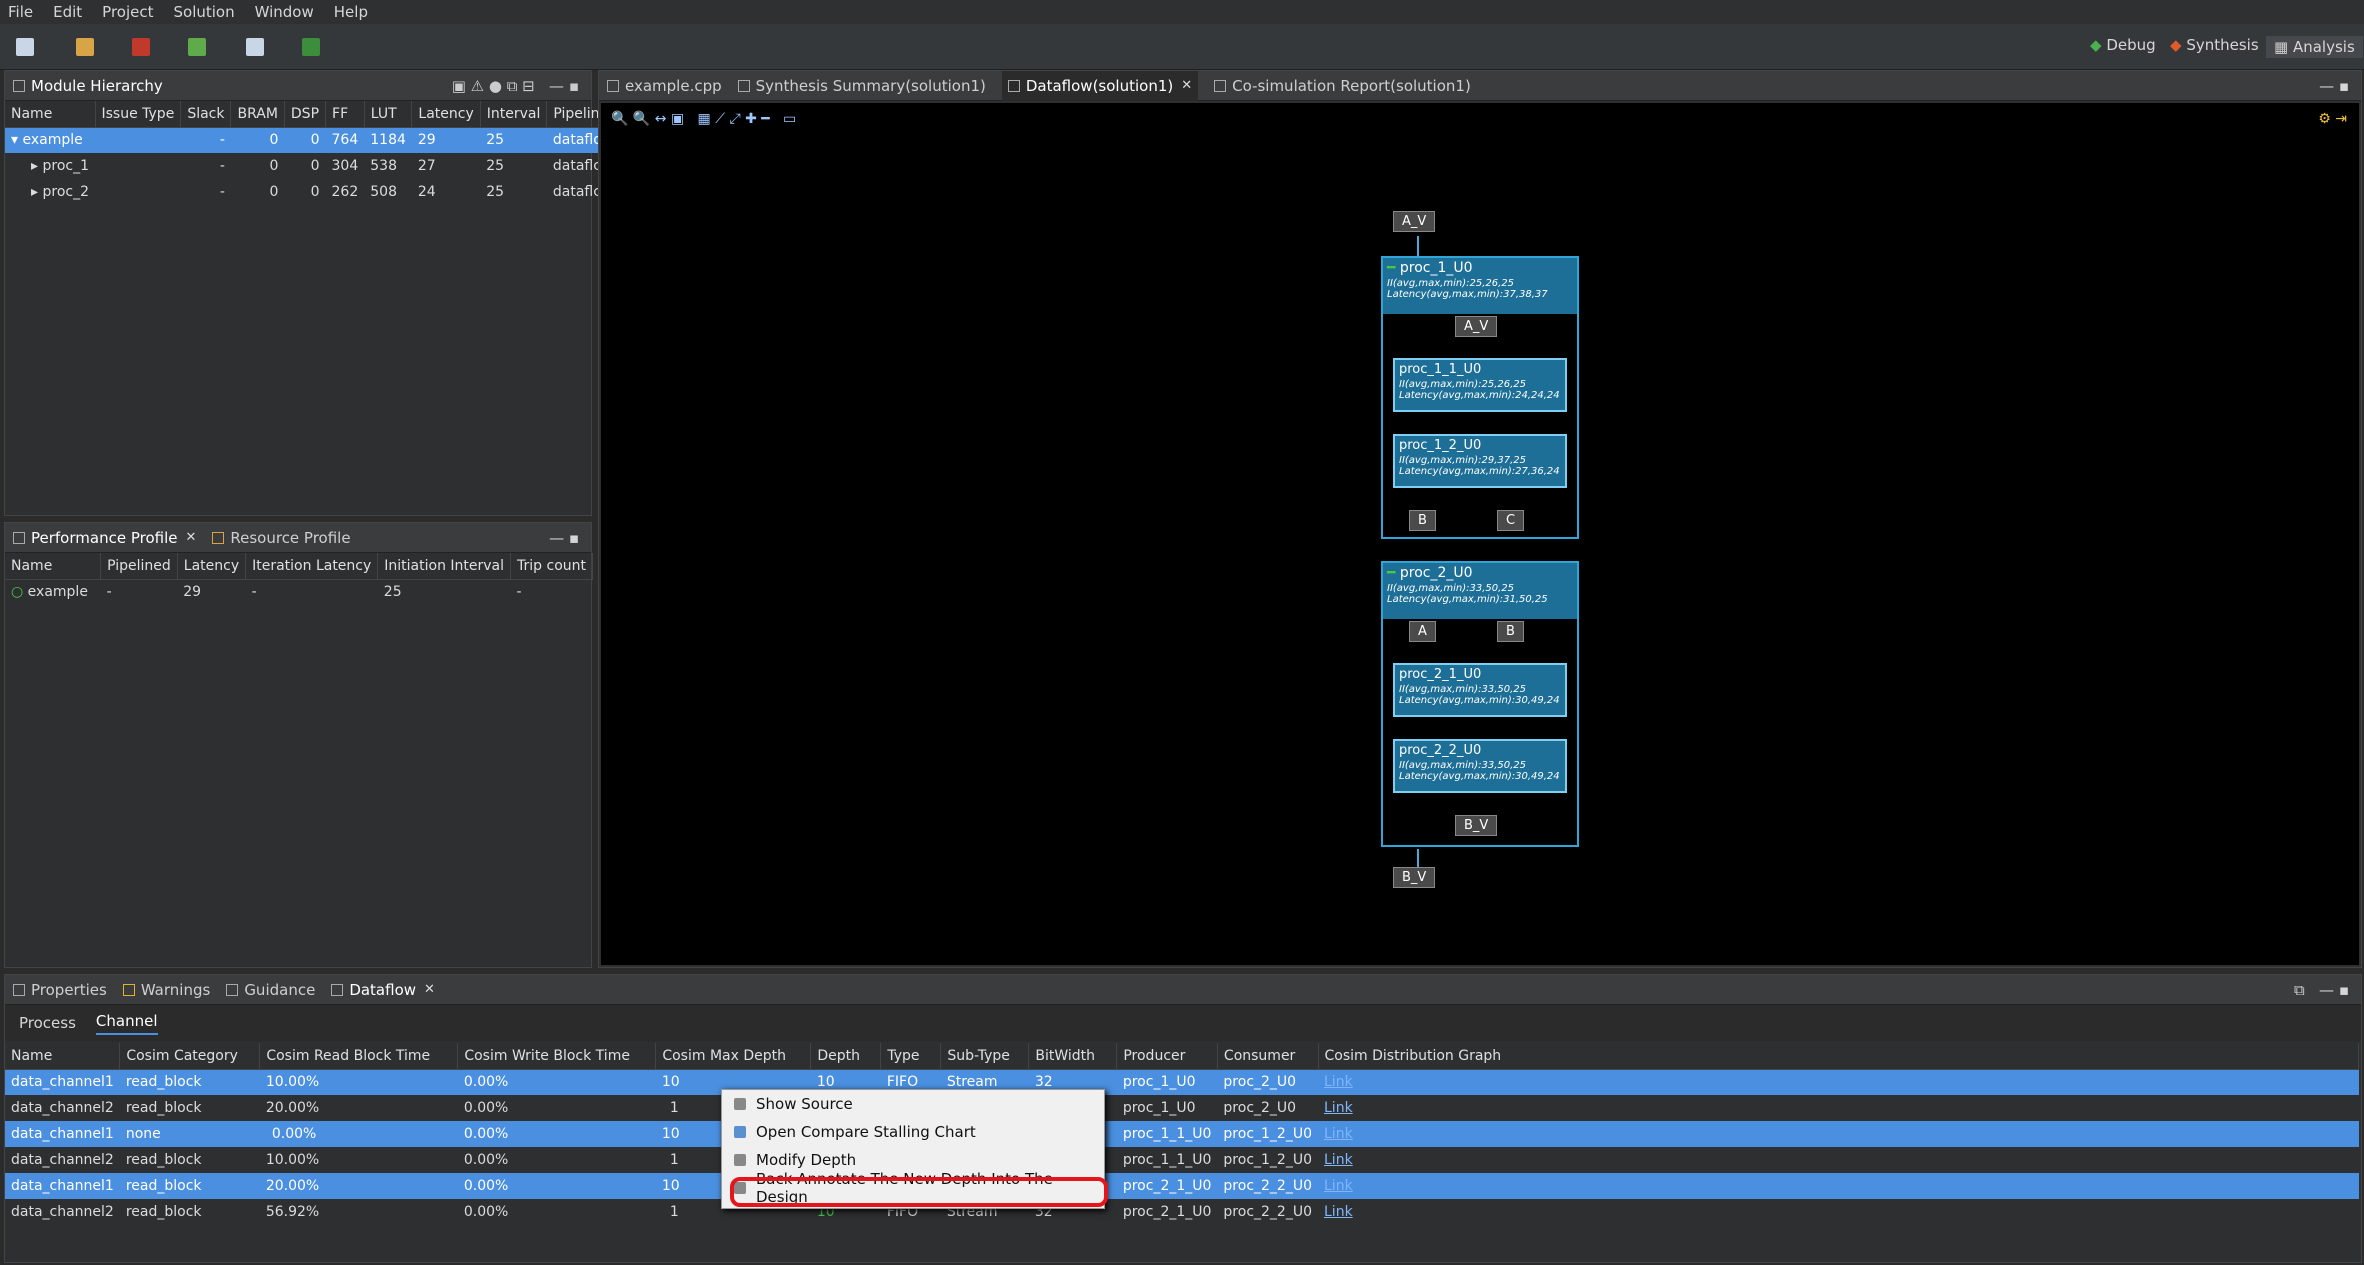 This screenshot has width=2364, height=1265. I want to click on col-slack: Slack, so click(206, 114).